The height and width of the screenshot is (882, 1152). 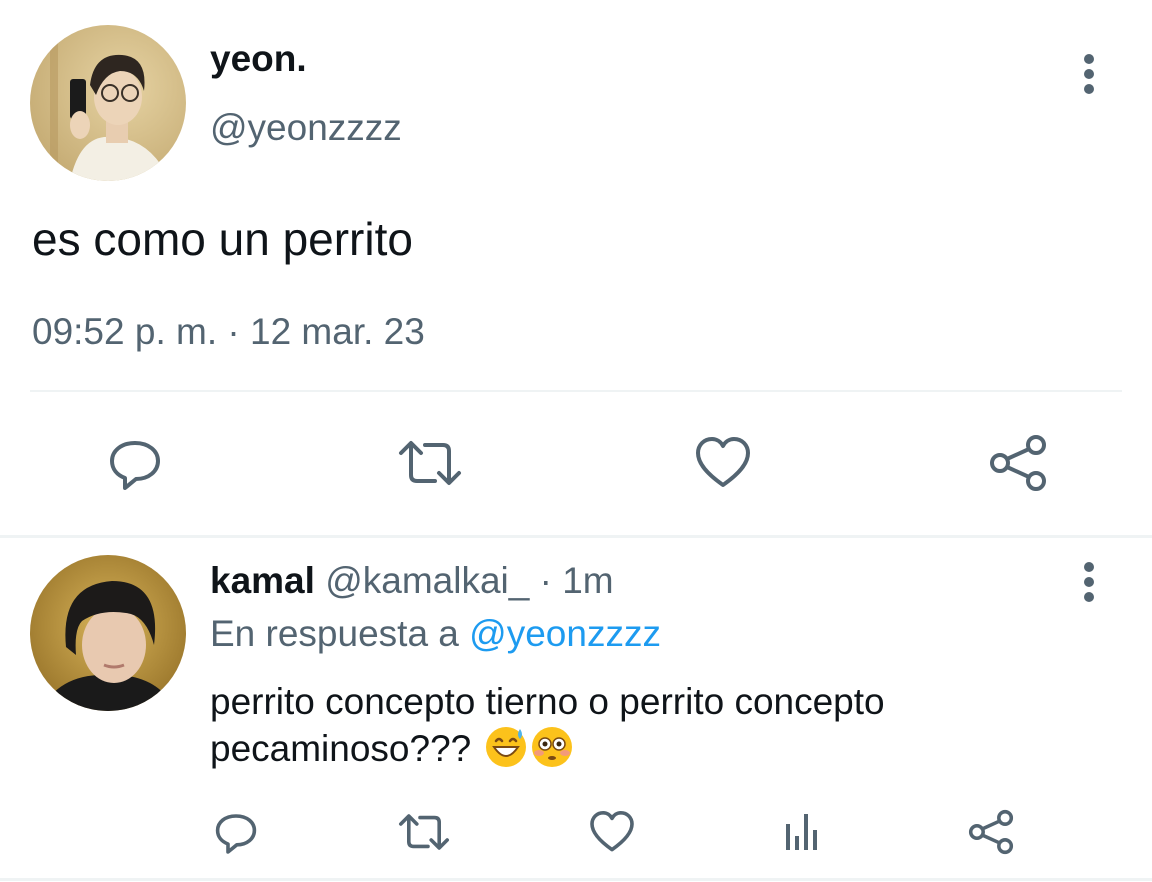 I want to click on author-name: yeon., so click(x=258, y=59).